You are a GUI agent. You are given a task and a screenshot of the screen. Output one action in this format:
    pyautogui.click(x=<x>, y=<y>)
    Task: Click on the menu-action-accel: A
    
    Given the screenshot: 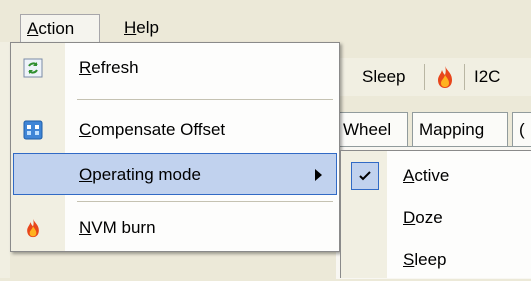 What is the action you would take?
    pyautogui.click(x=33, y=28)
    